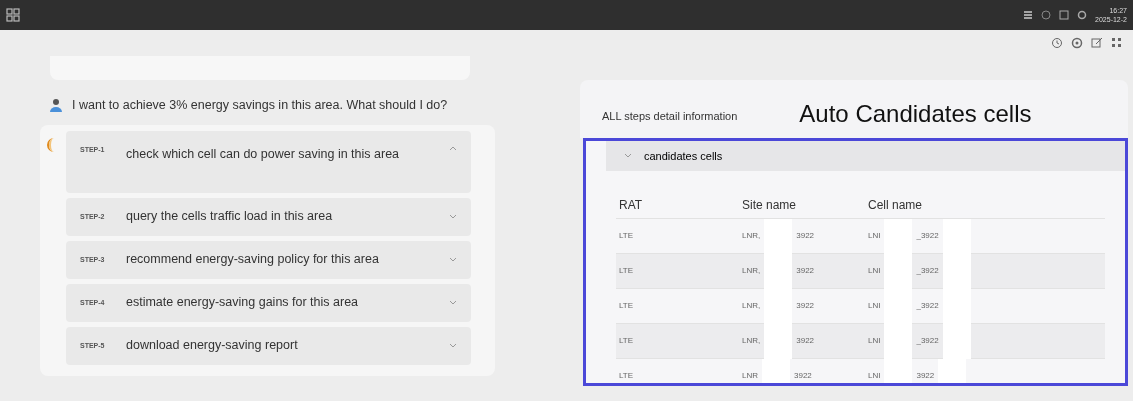 The width and height of the screenshot is (1133, 401). What do you see at coordinates (1064, 15) in the screenshot?
I see `square-icon` at bounding box center [1064, 15].